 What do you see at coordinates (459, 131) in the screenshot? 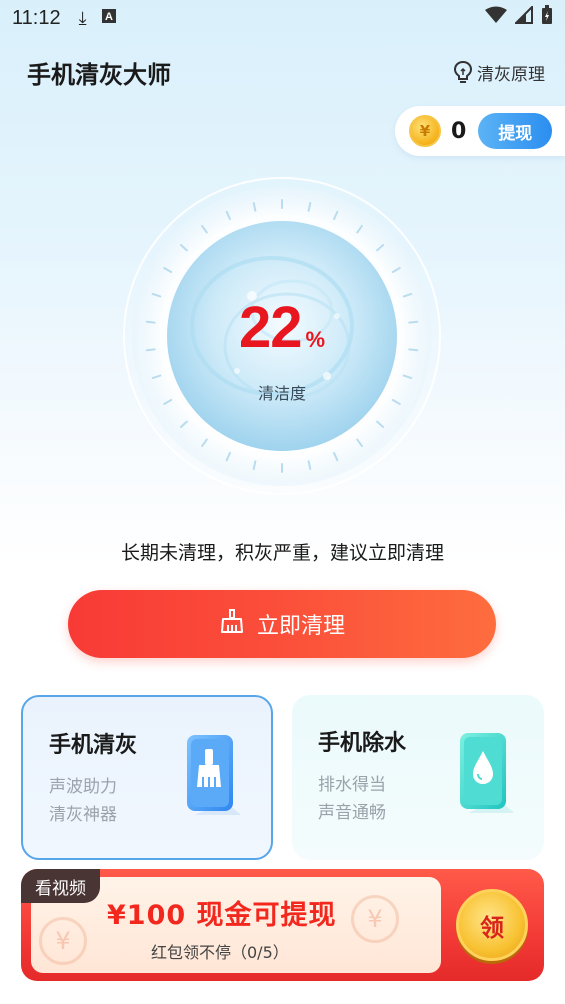
I see `coin-count: 0` at bounding box center [459, 131].